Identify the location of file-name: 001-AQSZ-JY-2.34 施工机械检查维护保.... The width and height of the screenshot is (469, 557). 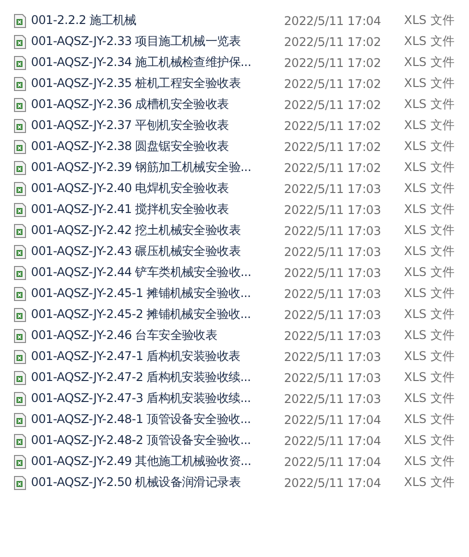
(151, 62).